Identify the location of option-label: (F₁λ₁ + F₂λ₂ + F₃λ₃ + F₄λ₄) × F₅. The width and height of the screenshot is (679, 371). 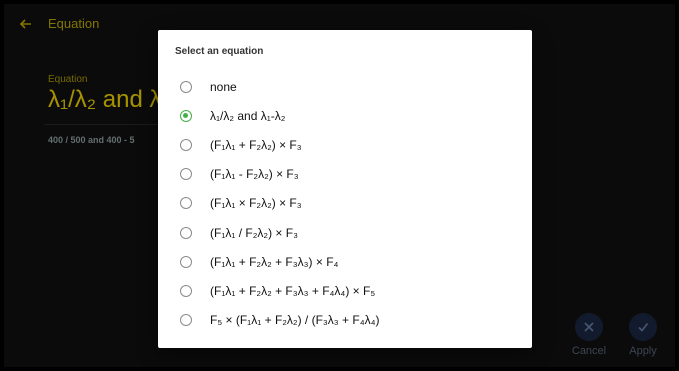
(293, 290).